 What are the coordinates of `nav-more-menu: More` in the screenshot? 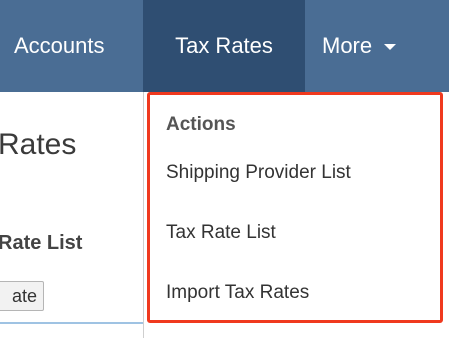 It's located at (359, 46).